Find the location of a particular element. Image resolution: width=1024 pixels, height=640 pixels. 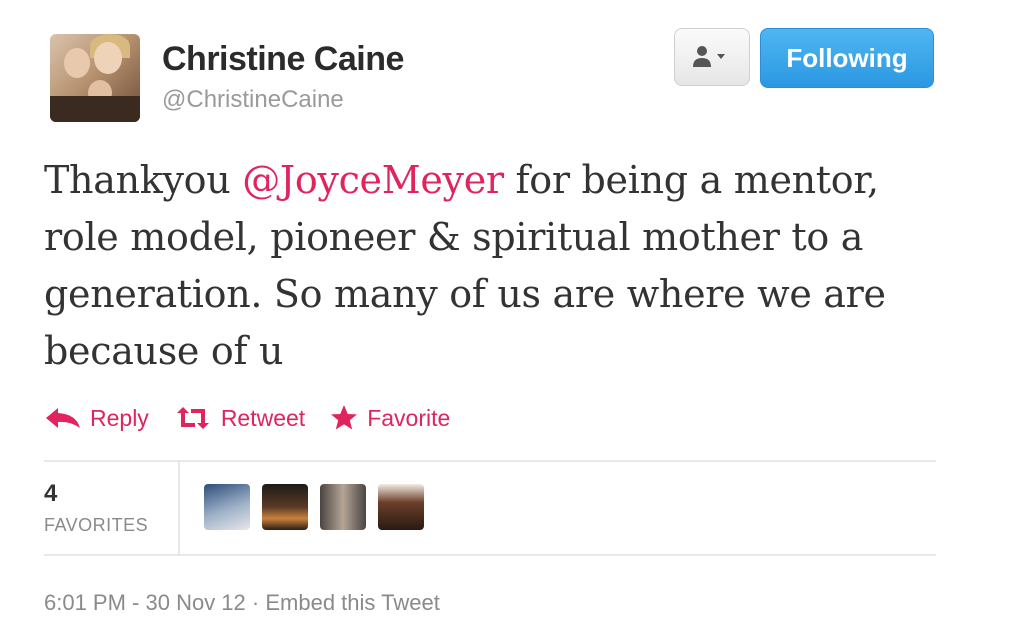

mention-link: @JoyceMeyer is located at coordinates (373, 180).